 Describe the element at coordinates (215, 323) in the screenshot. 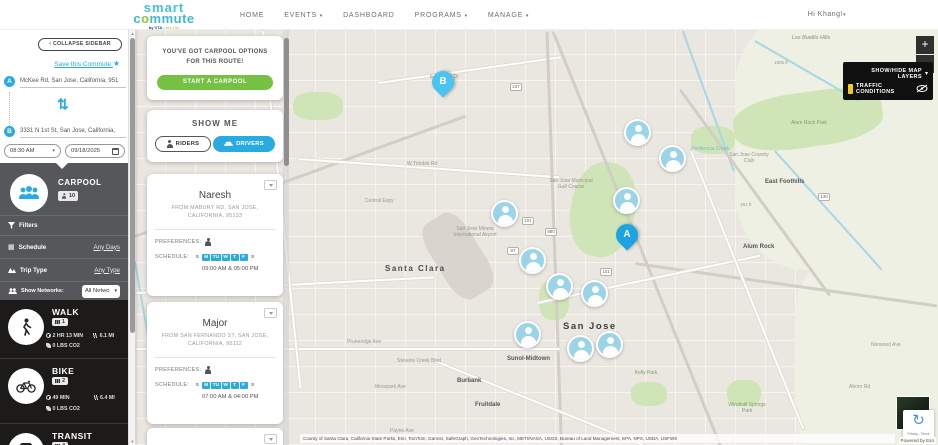

I see `rider-name: Major` at that location.